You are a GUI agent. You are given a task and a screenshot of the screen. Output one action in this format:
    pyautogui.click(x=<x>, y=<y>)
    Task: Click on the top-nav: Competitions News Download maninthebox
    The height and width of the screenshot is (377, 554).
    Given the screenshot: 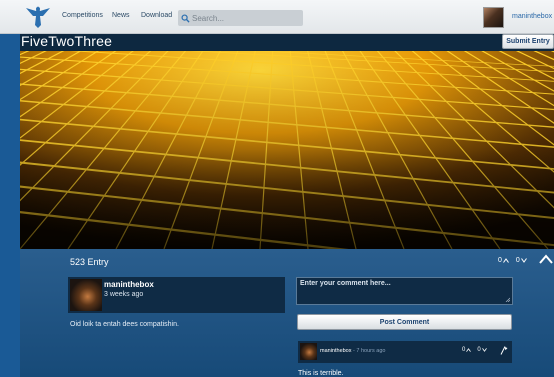 What is the action you would take?
    pyautogui.click(x=277, y=17)
    